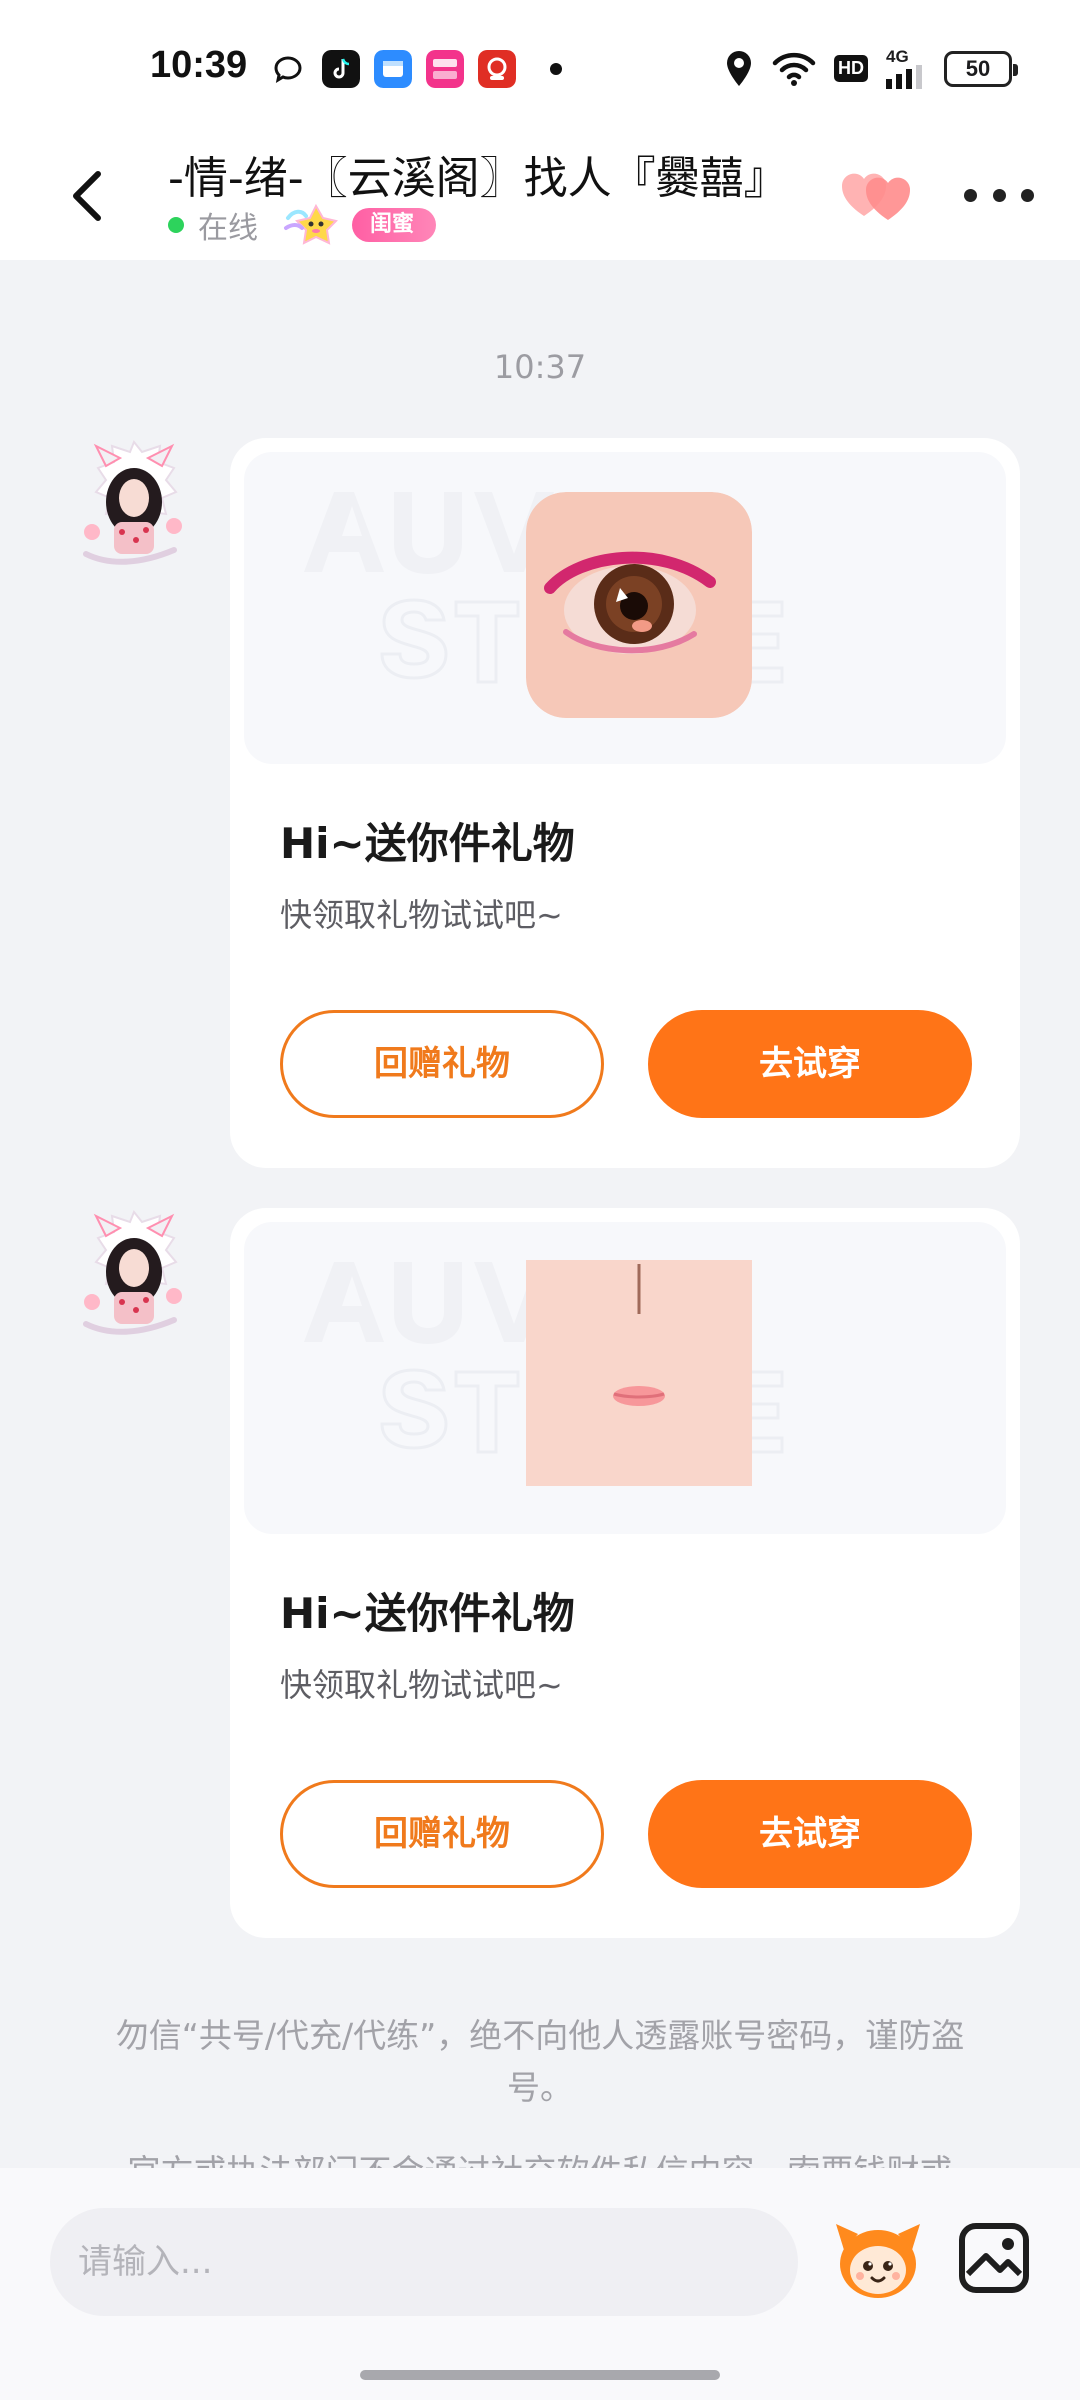 This screenshot has height=2400, width=1080. I want to click on pinduoduo-icon, so click(497, 69).